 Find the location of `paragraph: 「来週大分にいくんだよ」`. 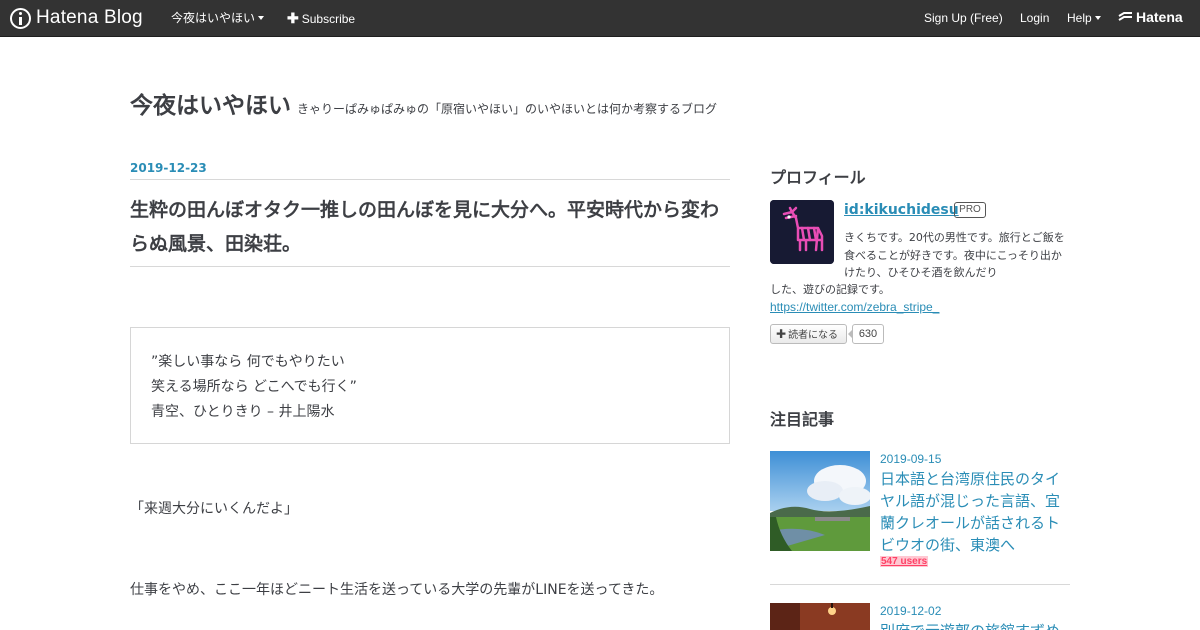

paragraph: 「来週大分にいくんだよ」 is located at coordinates (214, 509).